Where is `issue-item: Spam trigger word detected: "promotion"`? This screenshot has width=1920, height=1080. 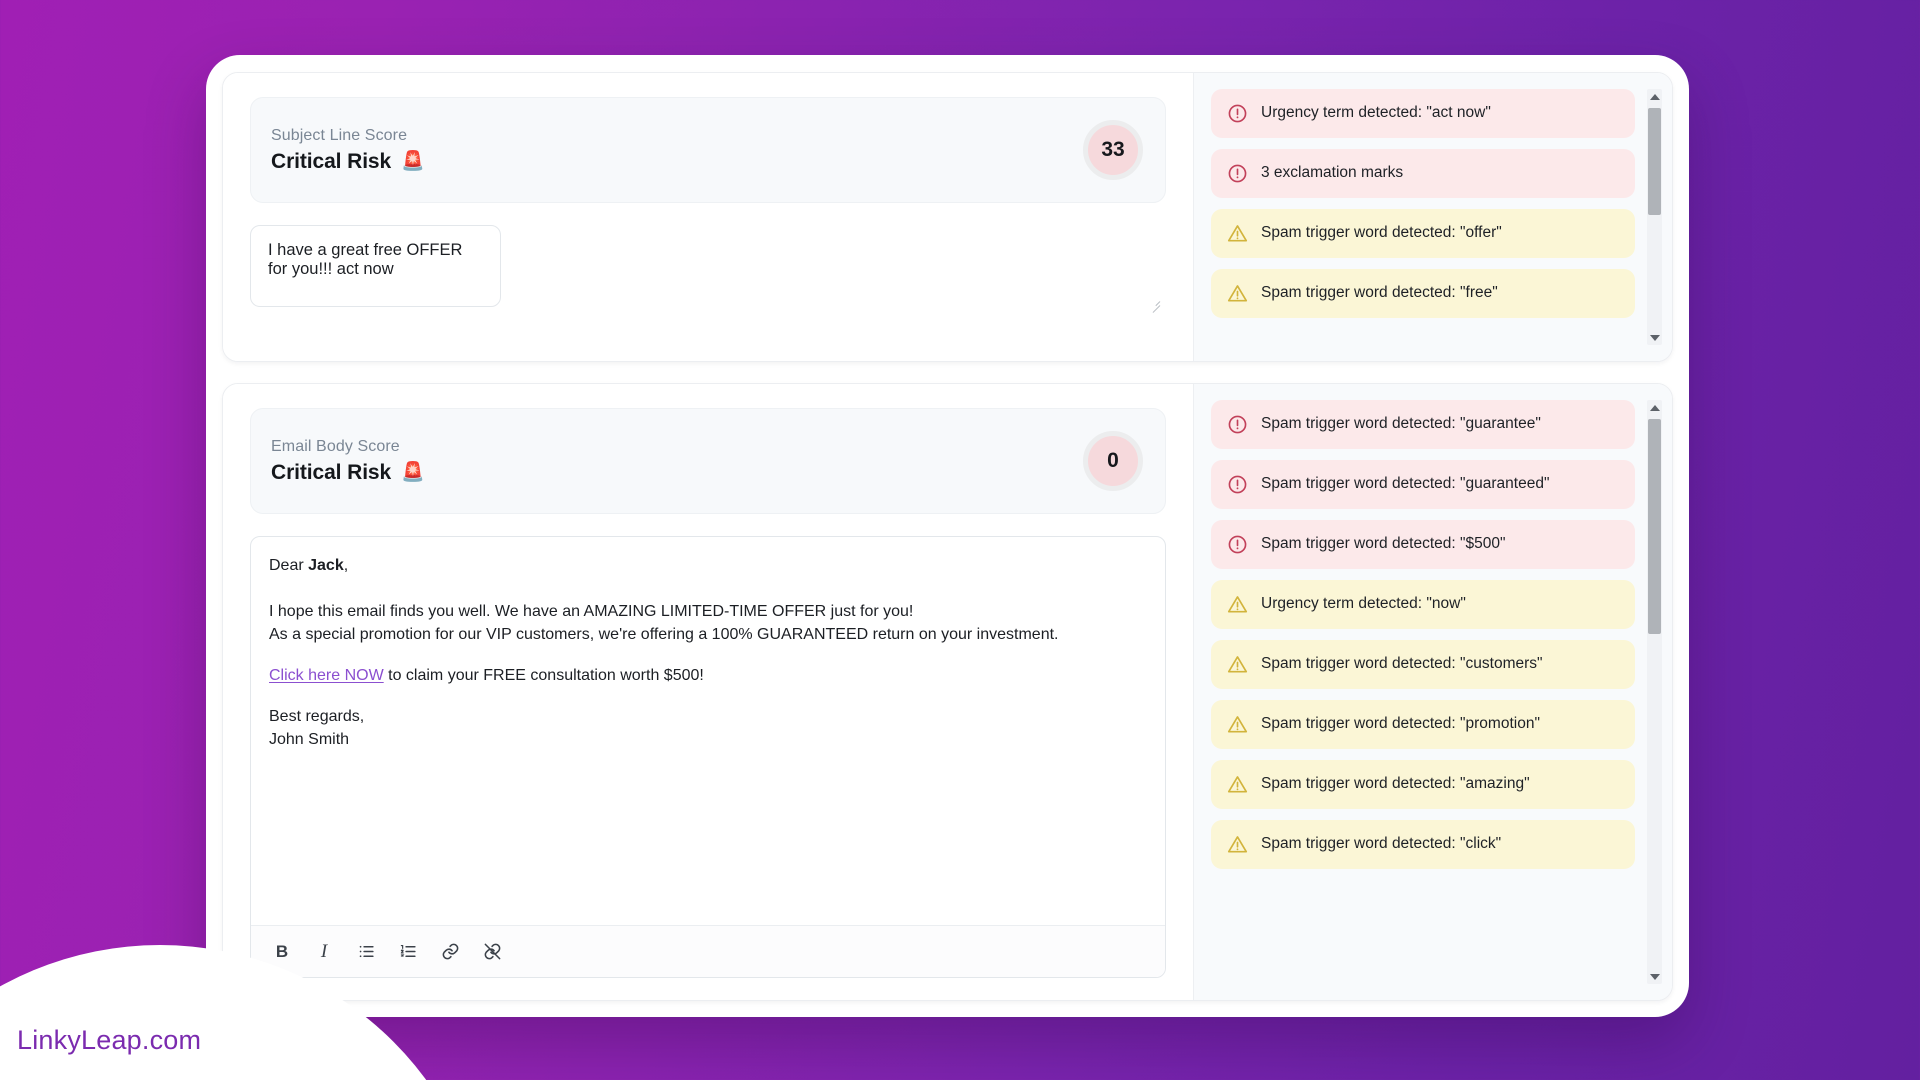
issue-item: Spam trigger word detected: "promotion" is located at coordinates (1423, 724).